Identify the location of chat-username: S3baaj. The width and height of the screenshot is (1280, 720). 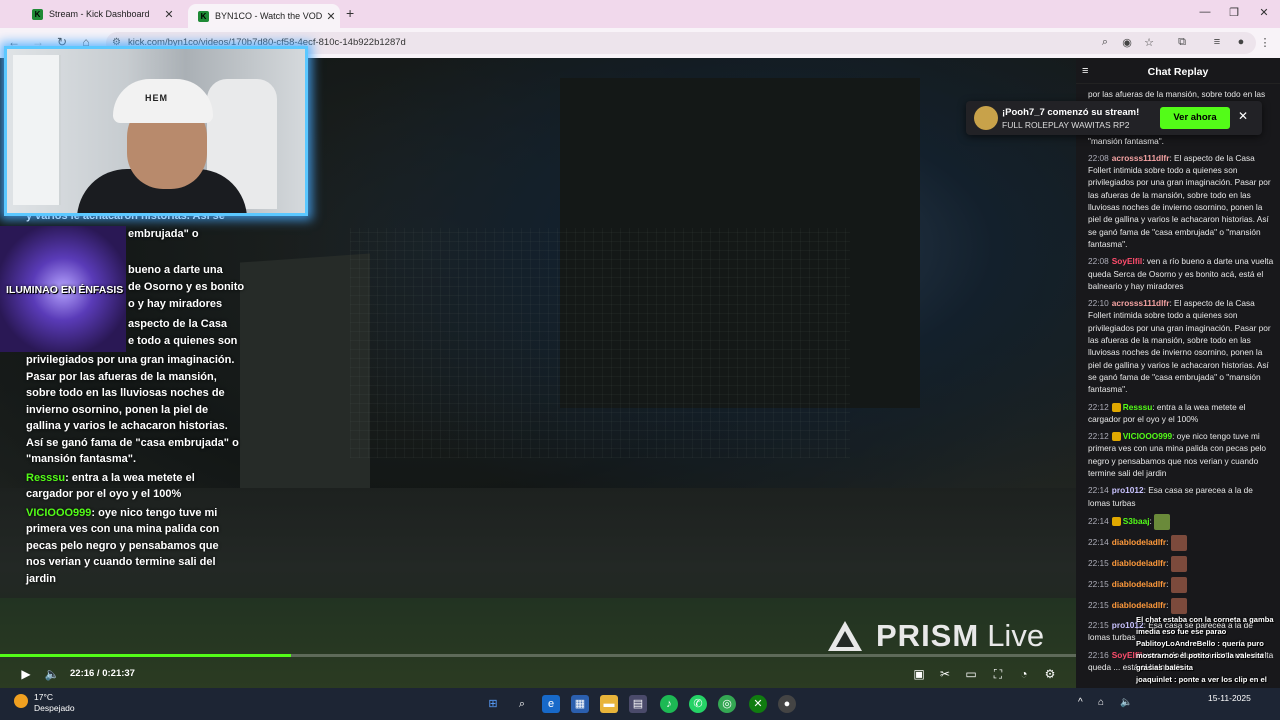
(1136, 521).